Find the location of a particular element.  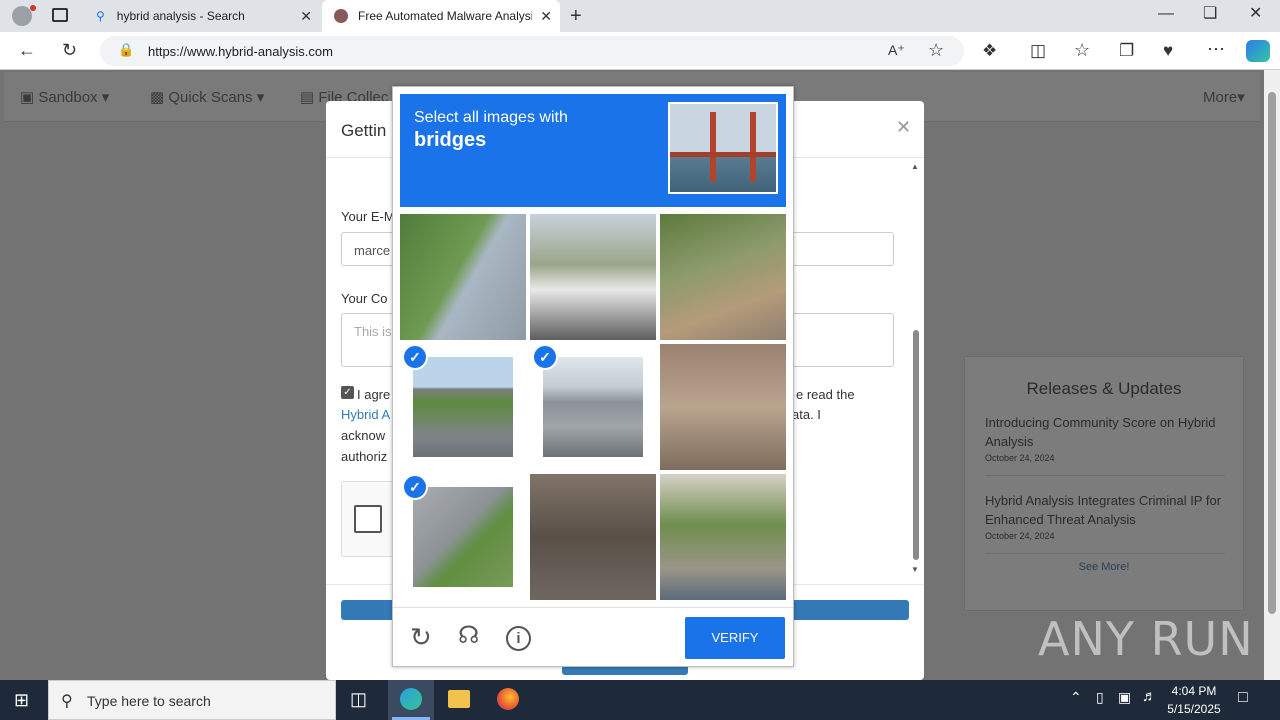

clock-time: 4:04 PM is located at coordinates (1194, 691).